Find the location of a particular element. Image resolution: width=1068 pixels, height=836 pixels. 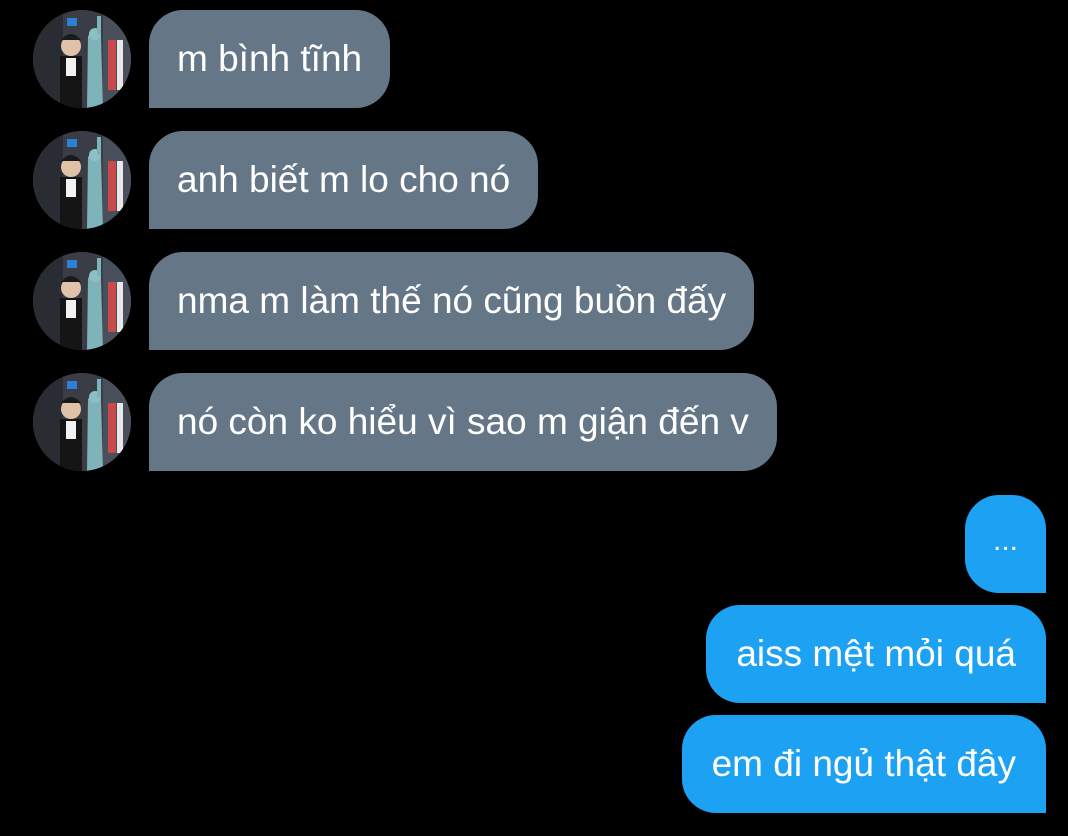

outgoing-message-bubble: em đi ngủ thật đây is located at coordinates (863, 764).